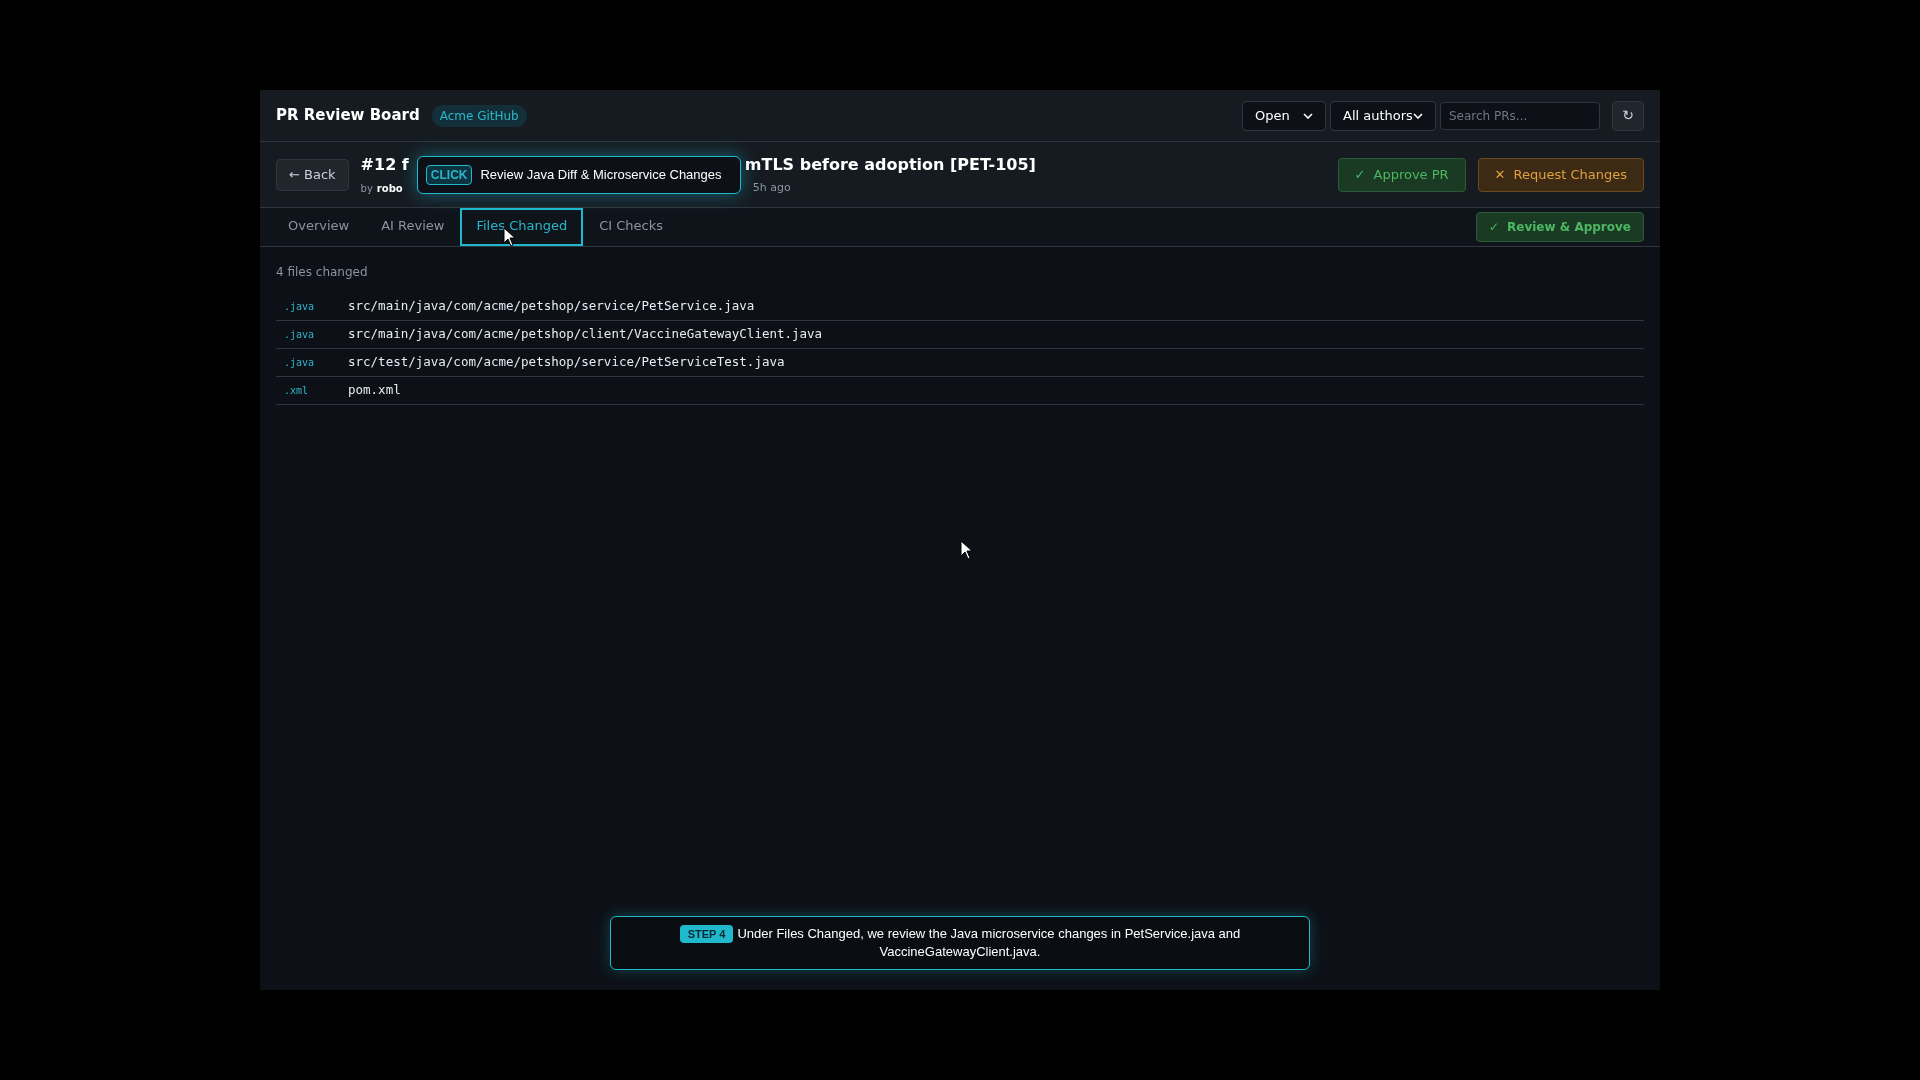  I want to click on app-title: PR Review Board, so click(348, 116).